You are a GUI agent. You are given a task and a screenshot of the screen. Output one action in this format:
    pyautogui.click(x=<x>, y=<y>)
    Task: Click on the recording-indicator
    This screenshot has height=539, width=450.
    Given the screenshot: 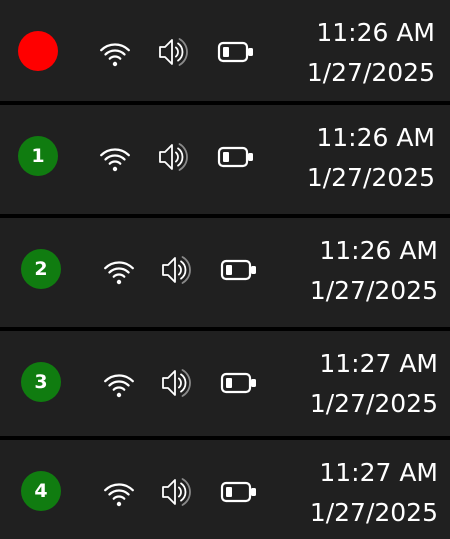 What is the action you would take?
    pyautogui.click(x=38, y=51)
    